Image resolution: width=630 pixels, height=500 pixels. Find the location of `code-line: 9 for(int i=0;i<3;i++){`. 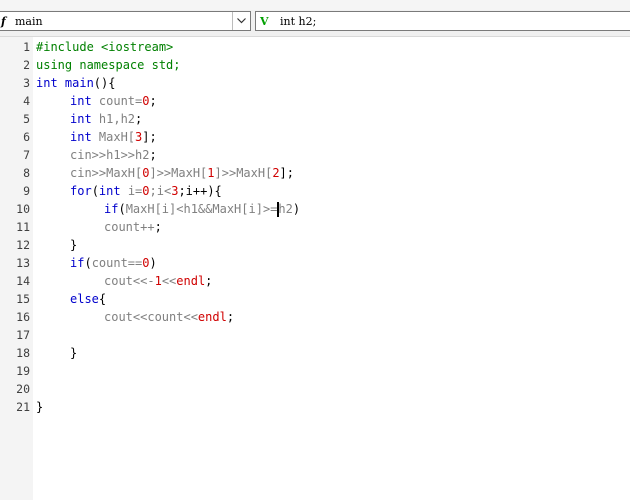

code-line: 9 for(int i=0;i<3;i++){ is located at coordinates (315, 191).